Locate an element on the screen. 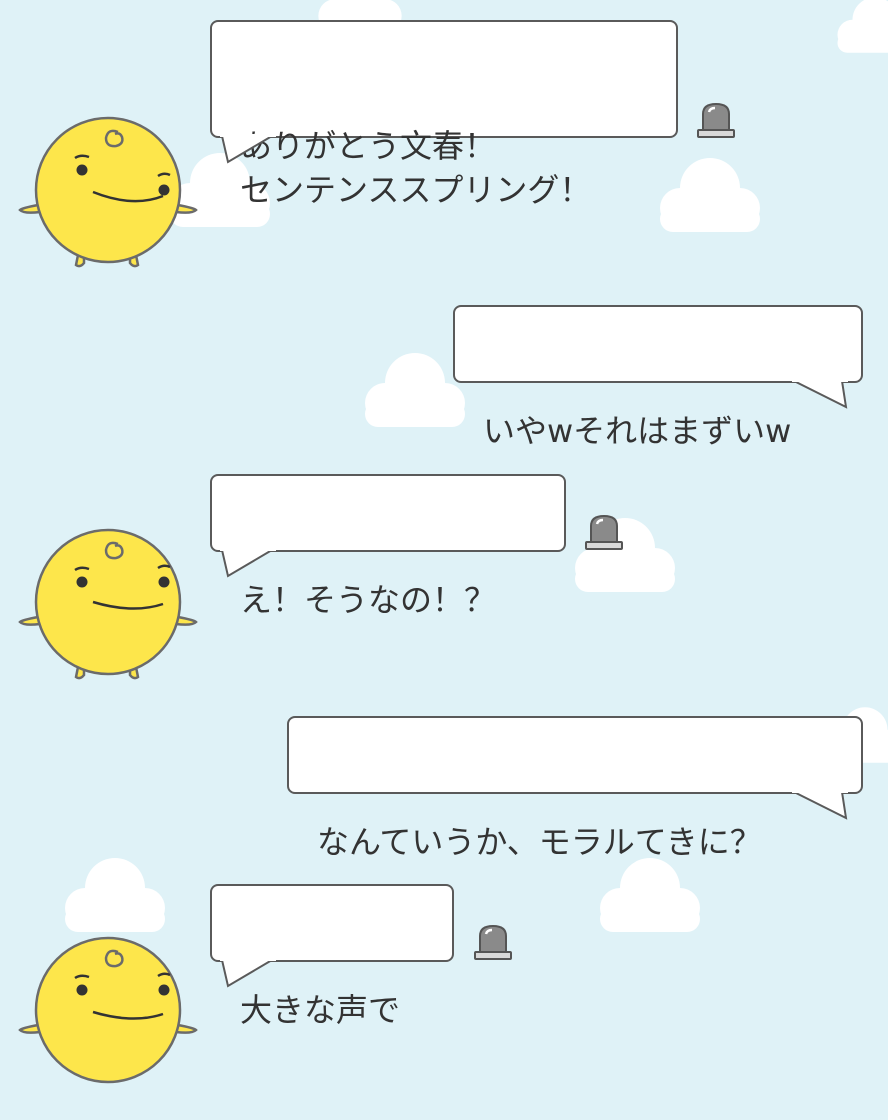  message-text: いやwそれはまずいw is located at coordinates (659, 431).